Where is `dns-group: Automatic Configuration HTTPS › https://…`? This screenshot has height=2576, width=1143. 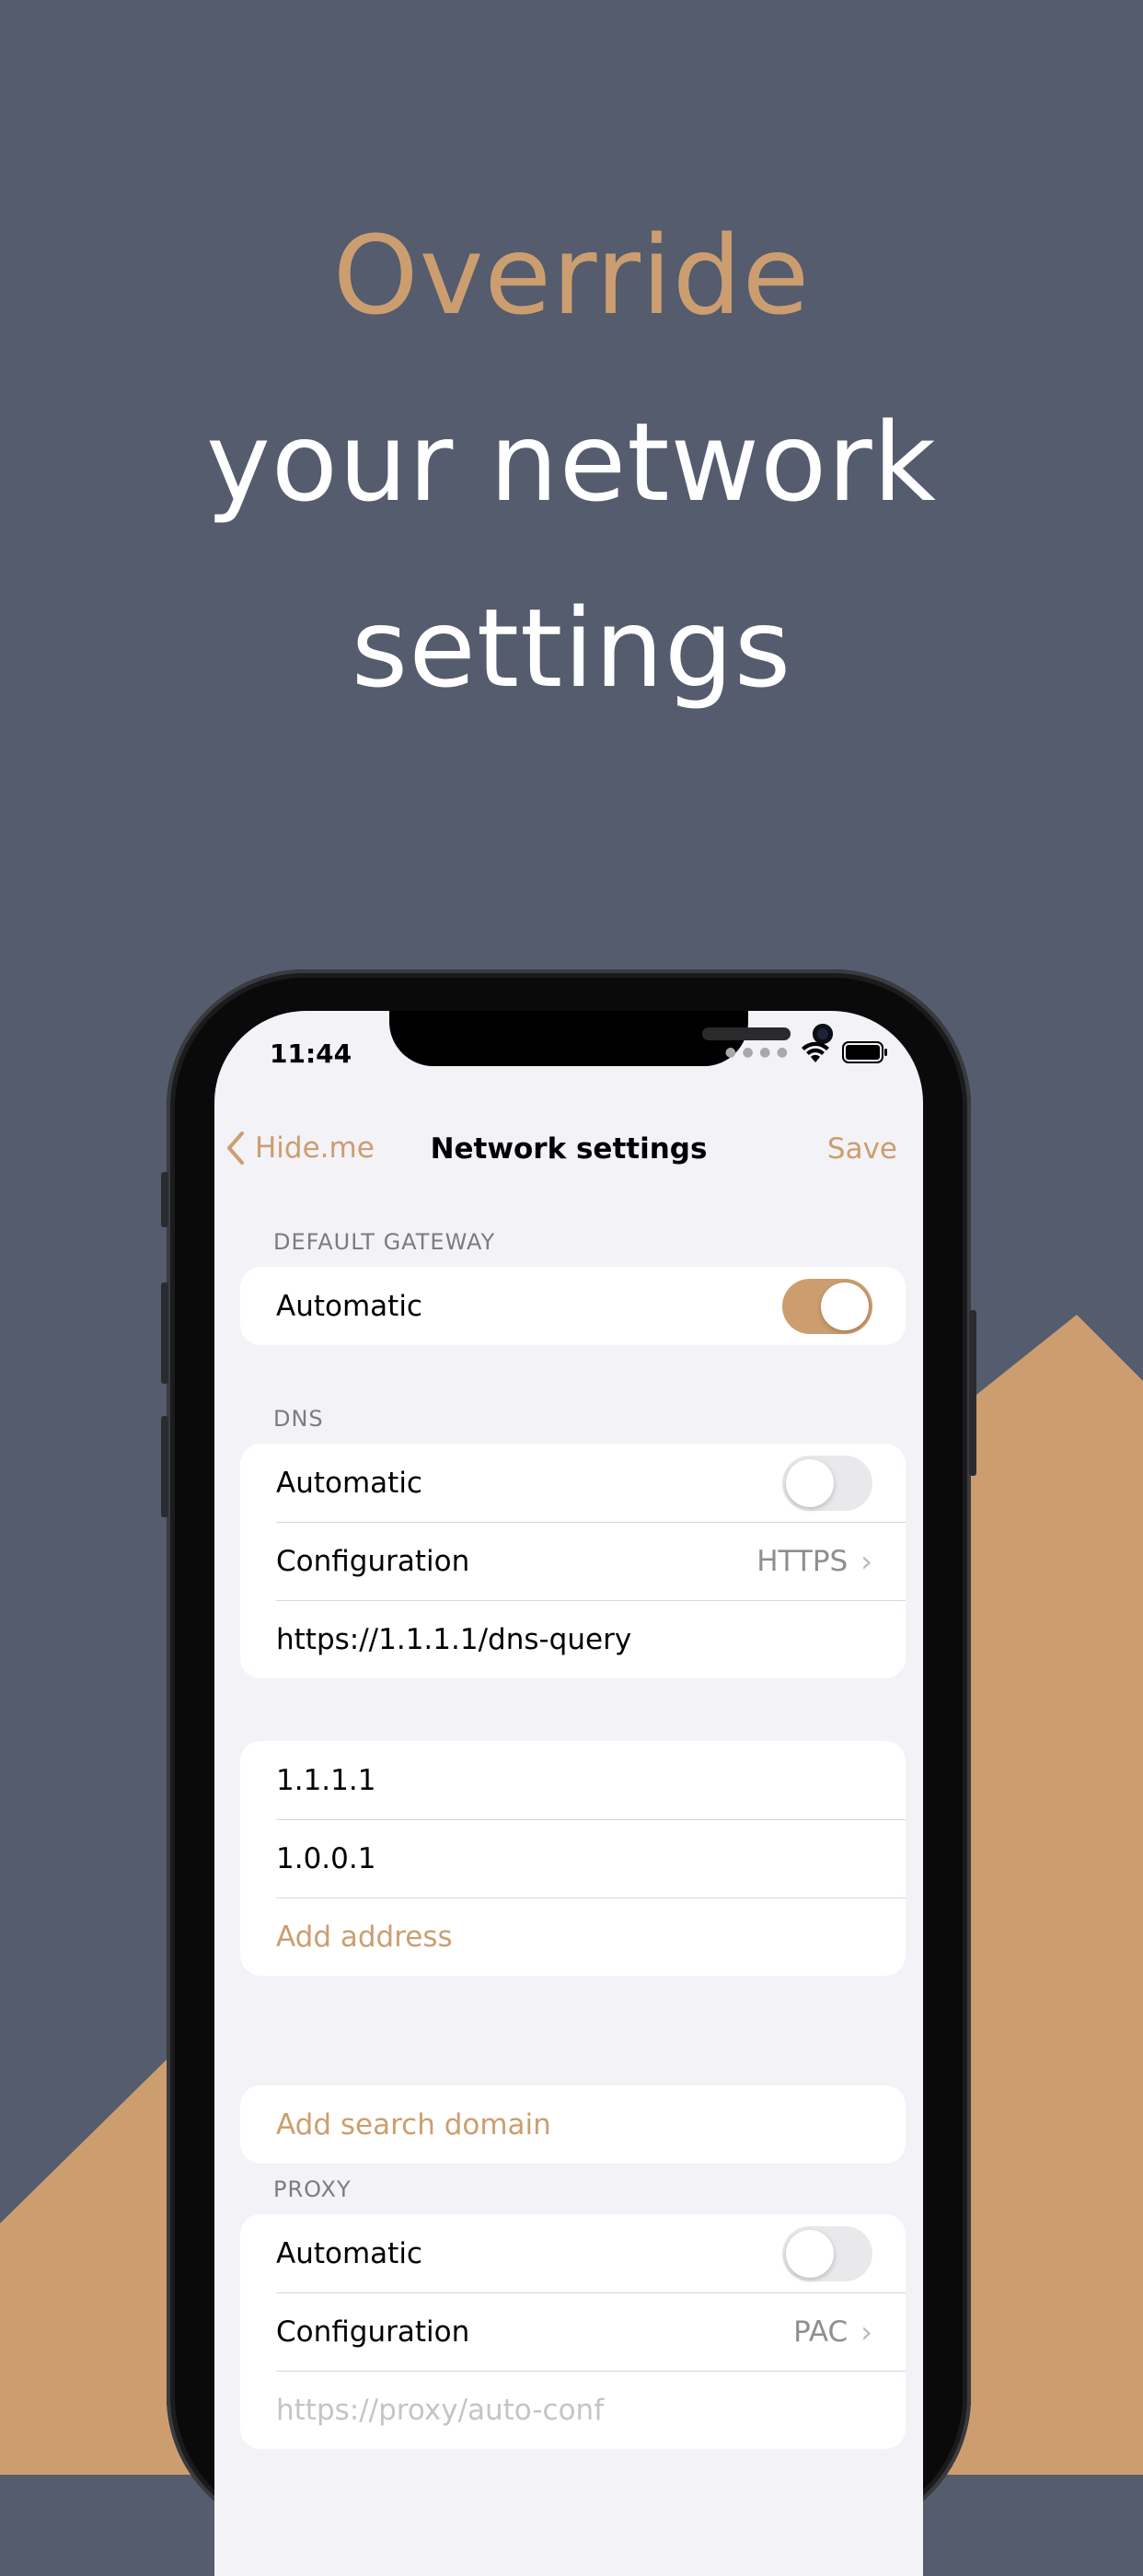
dns-group: Automatic Configuration HTTPS › https://… is located at coordinates (573, 1561).